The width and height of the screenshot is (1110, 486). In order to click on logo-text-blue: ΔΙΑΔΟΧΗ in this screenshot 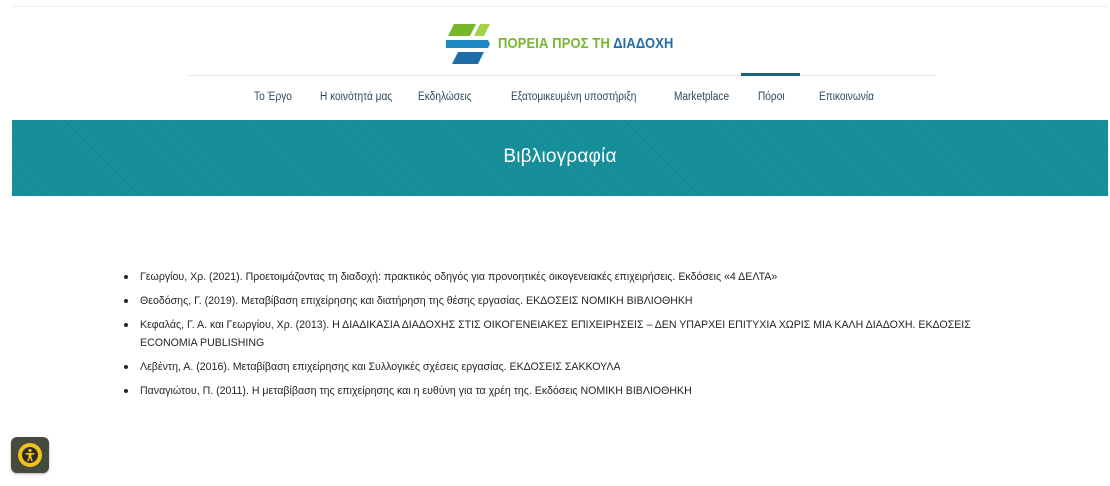, I will do `click(643, 43)`.